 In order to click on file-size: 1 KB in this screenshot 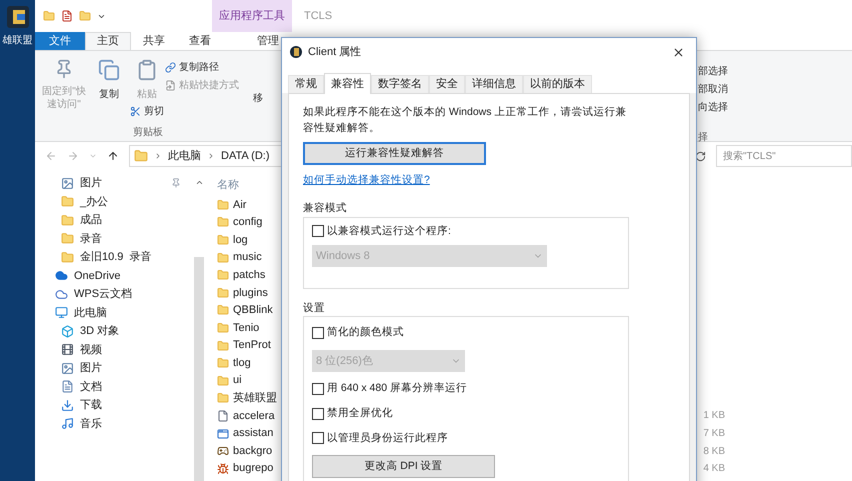, I will do `click(714, 416)`.